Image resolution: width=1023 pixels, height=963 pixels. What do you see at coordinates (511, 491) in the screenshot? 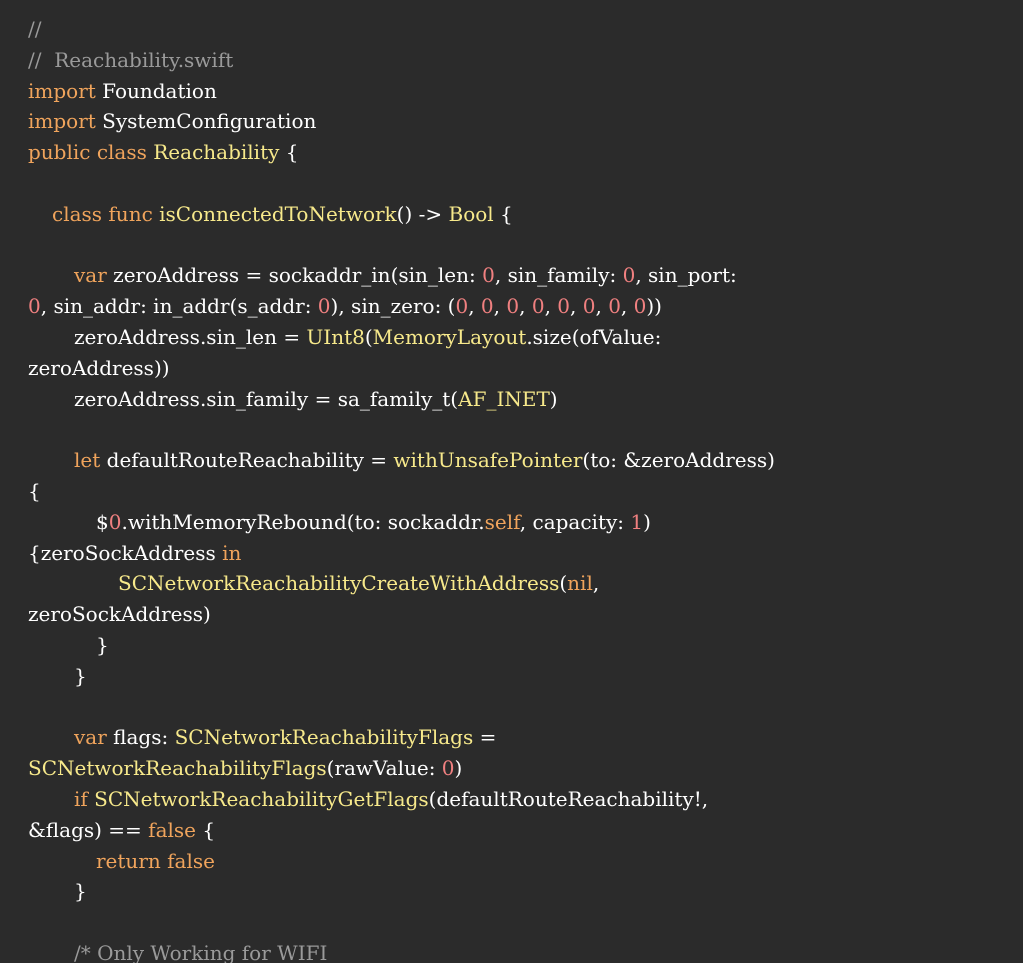
I see `code-line: {` at bounding box center [511, 491].